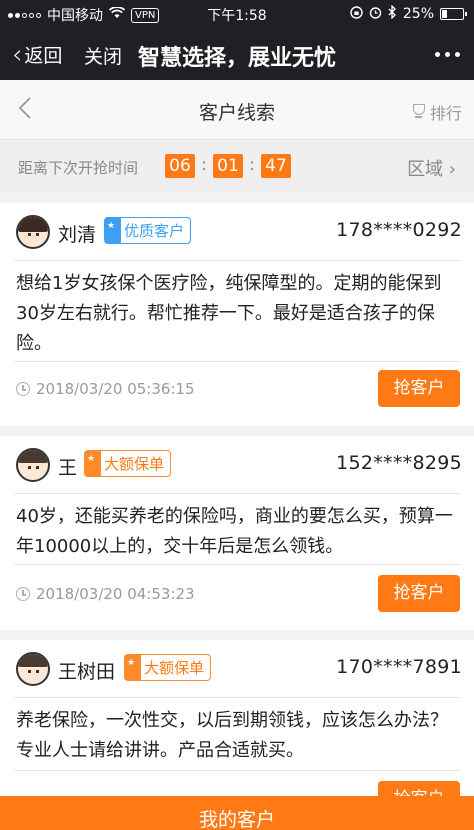 The width and height of the screenshot is (474, 830). I want to click on page-title: 客户线索, so click(236, 113).